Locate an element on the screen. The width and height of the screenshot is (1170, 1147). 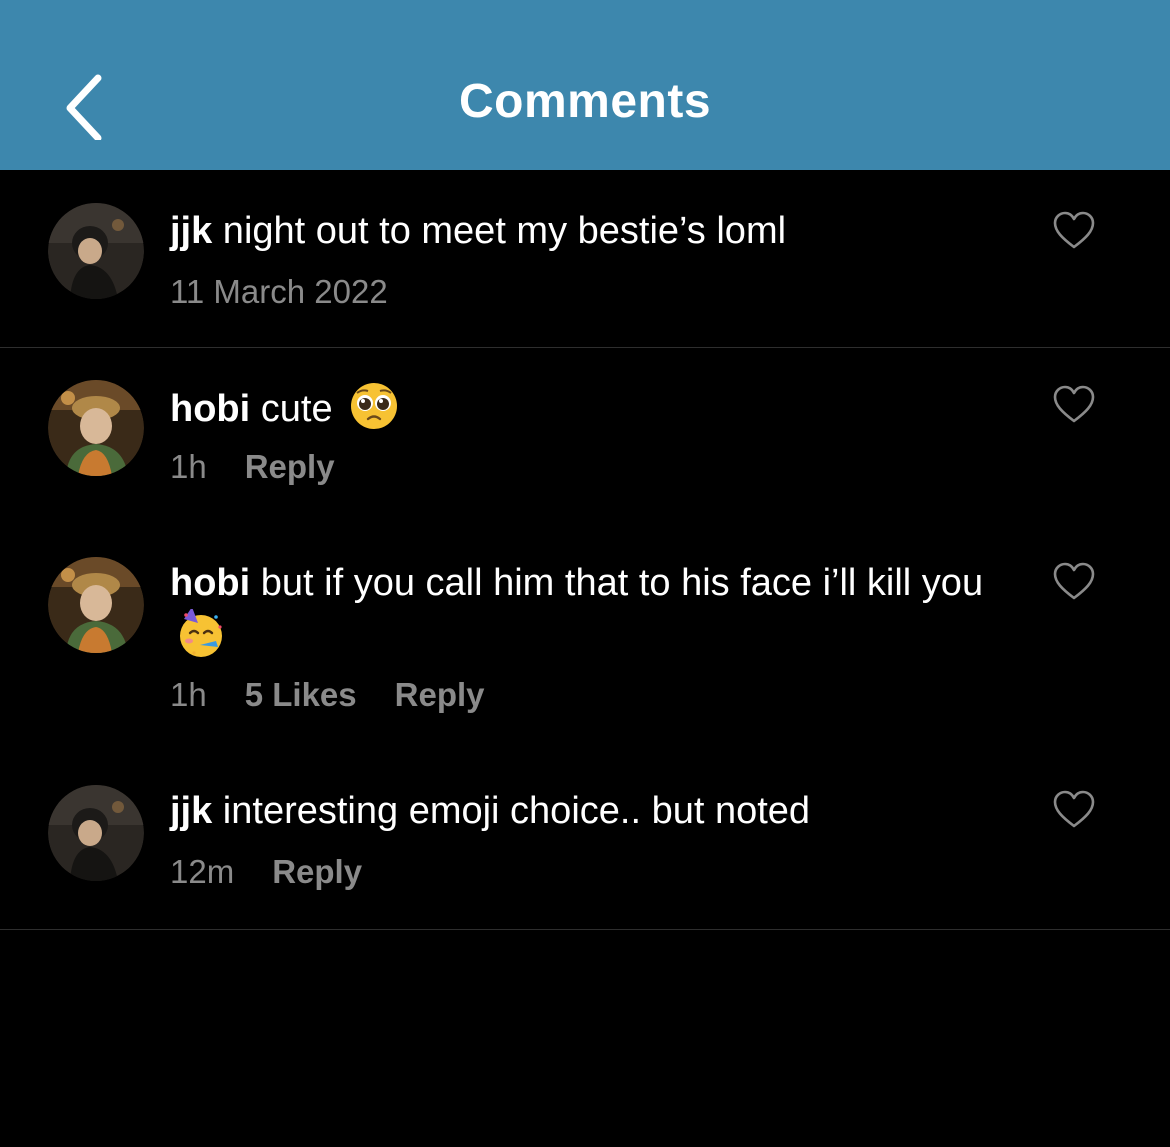
comment-meta: 1h Reply is located at coordinates (271, 467).